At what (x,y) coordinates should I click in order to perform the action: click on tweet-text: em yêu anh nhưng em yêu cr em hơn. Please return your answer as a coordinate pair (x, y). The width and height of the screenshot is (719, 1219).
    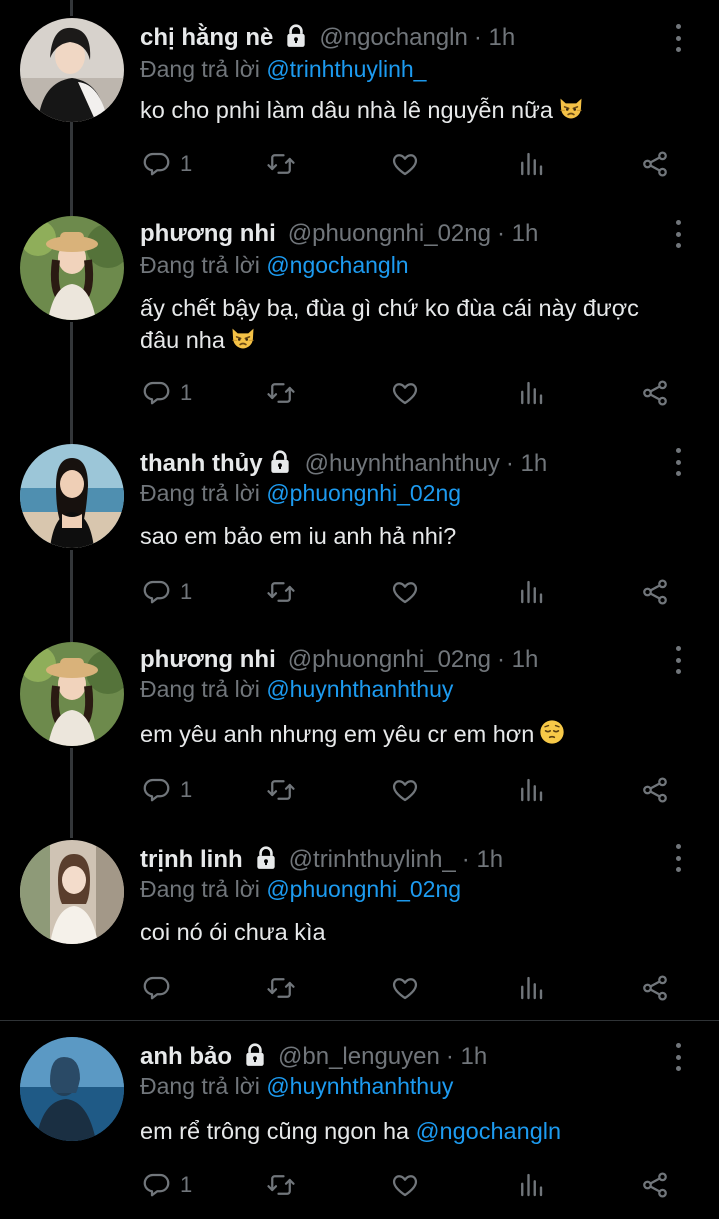
    Looking at the image, I should click on (410, 736).